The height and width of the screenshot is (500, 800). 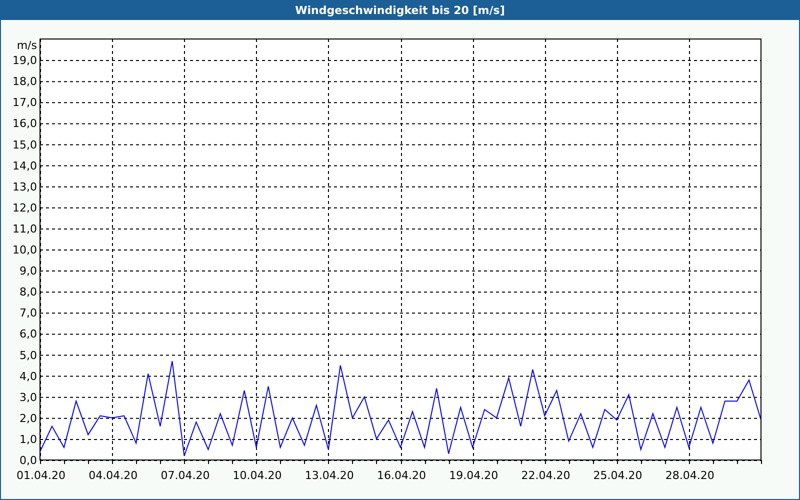 I want to click on y-tick-label: 9,0, so click(x=28, y=271).